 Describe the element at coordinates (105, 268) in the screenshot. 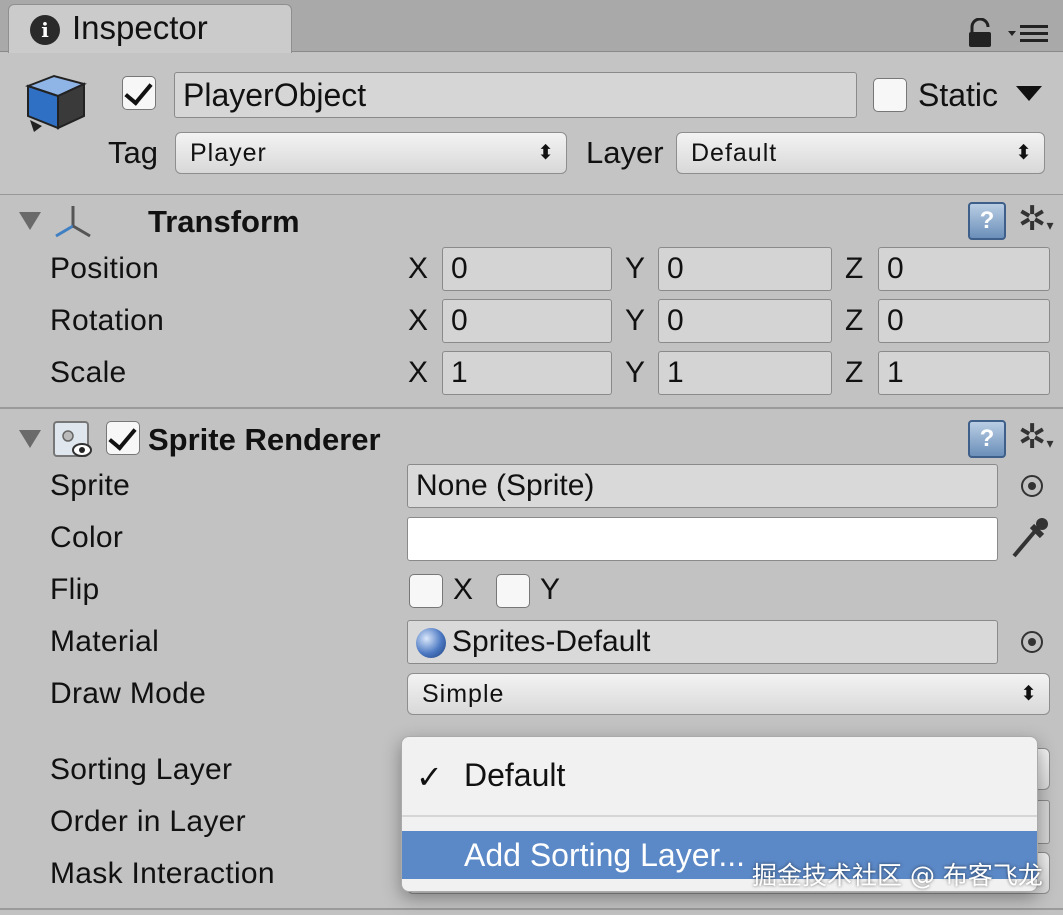

I see `position-label: Position` at that location.